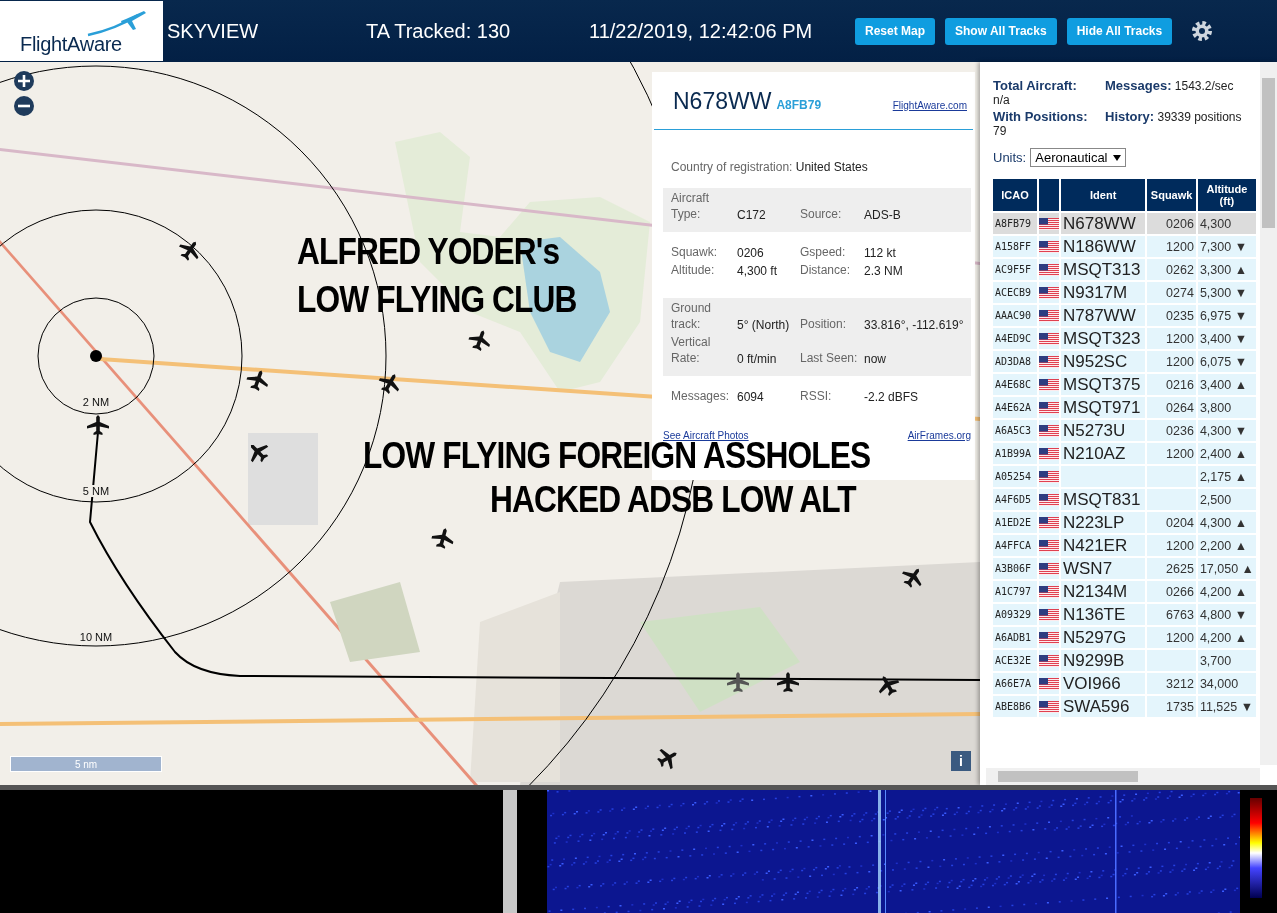  I want to click on table-cell: A4E68C, so click(1015, 384).